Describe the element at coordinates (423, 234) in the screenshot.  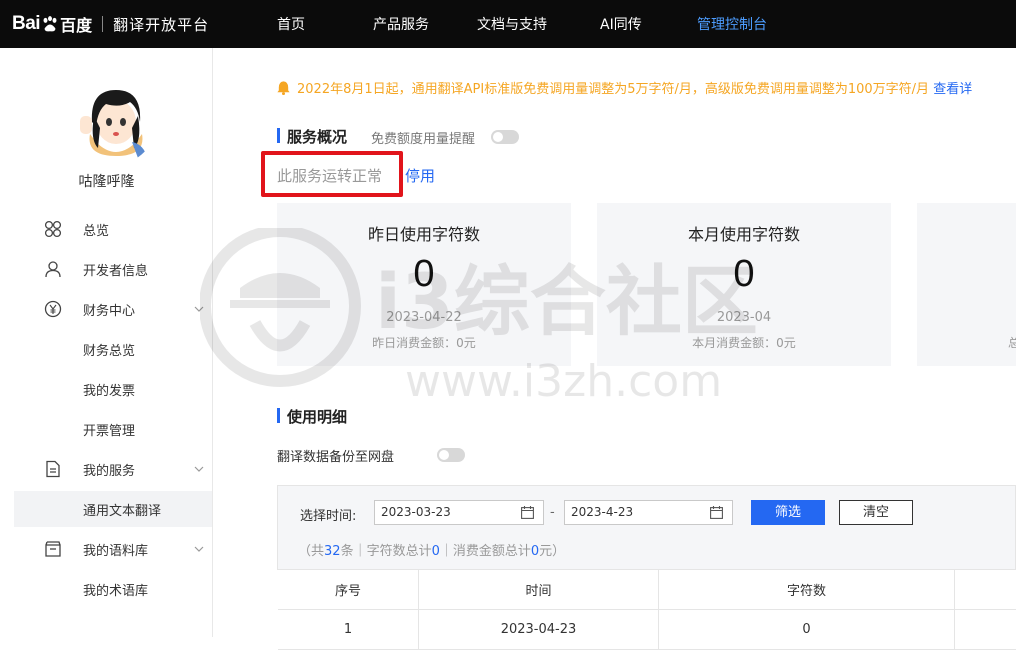
I see `card-title: 昨日使用字符数` at that location.